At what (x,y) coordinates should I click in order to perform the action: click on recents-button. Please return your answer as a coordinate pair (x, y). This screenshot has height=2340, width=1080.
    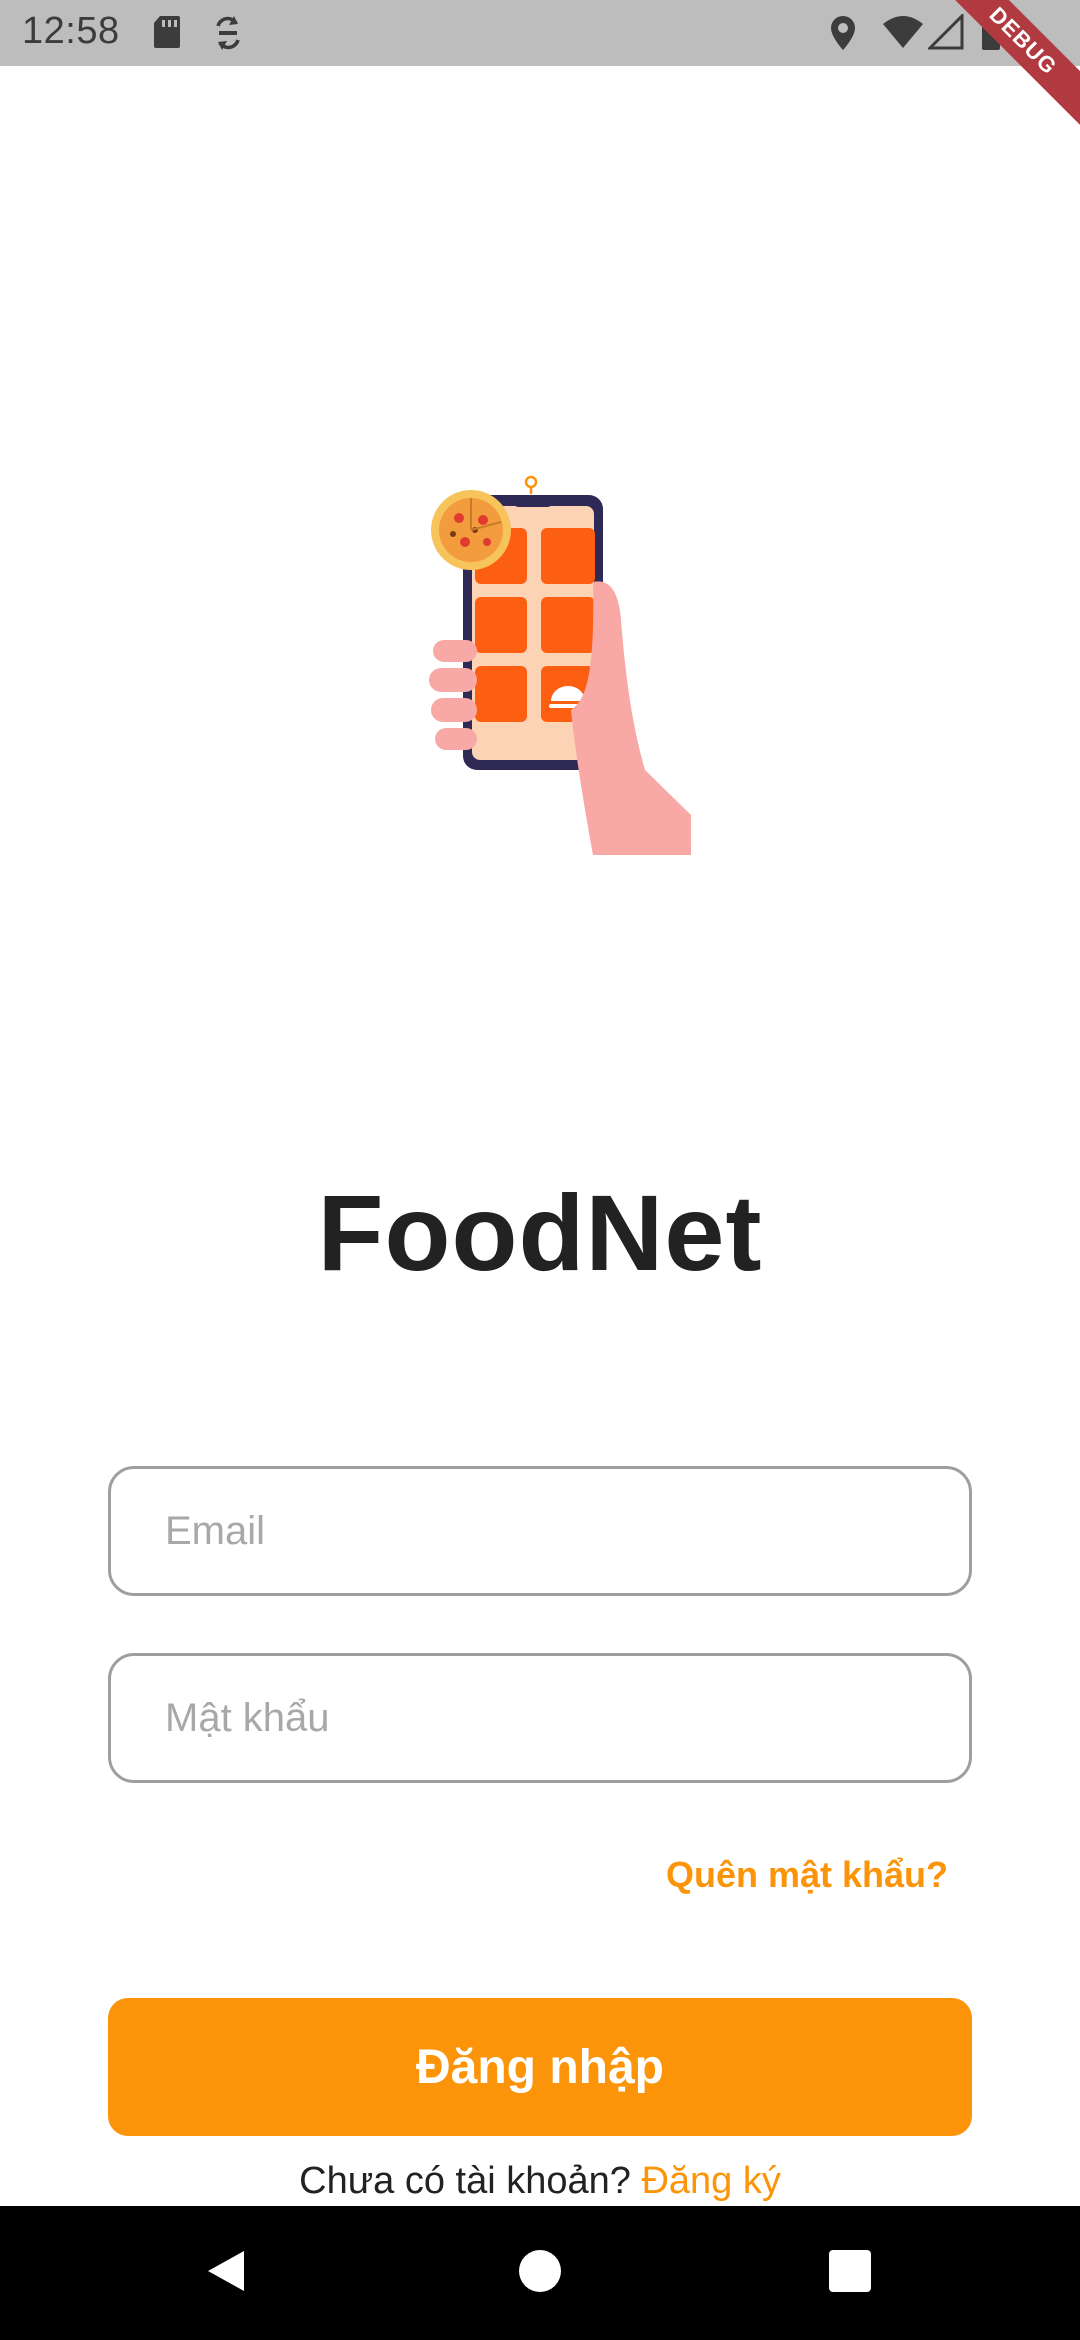
    Looking at the image, I should click on (850, 2273).